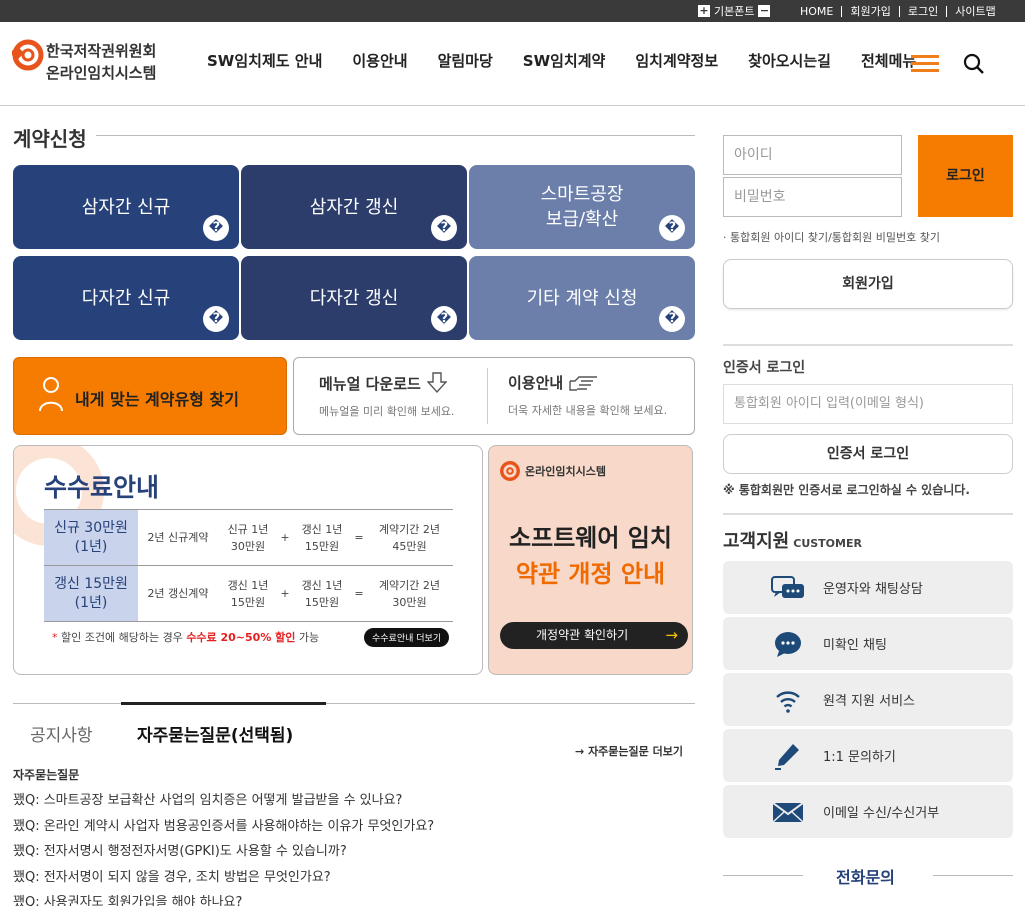  Describe the element at coordinates (865, 877) in the screenshot. I see `phone-inquiry-title: 전화문의` at that location.